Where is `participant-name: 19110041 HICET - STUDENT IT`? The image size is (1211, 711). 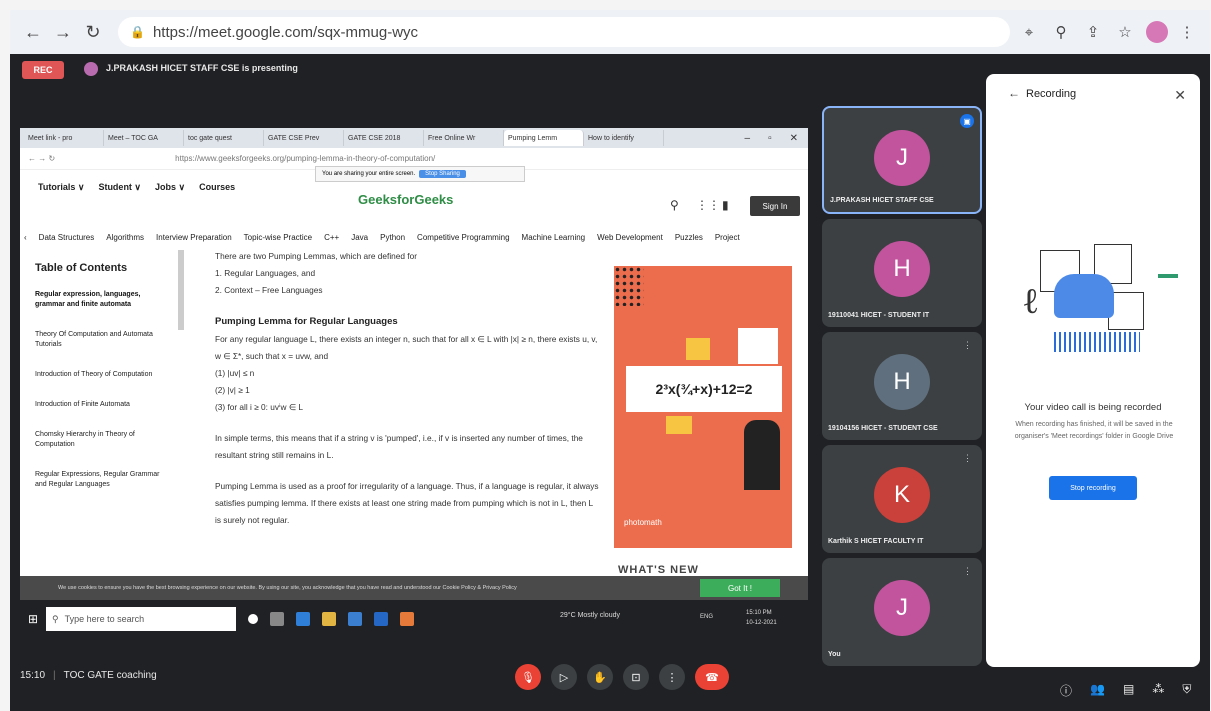 participant-name: 19110041 HICET - STUDENT IT is located at coordinates (879, 315).